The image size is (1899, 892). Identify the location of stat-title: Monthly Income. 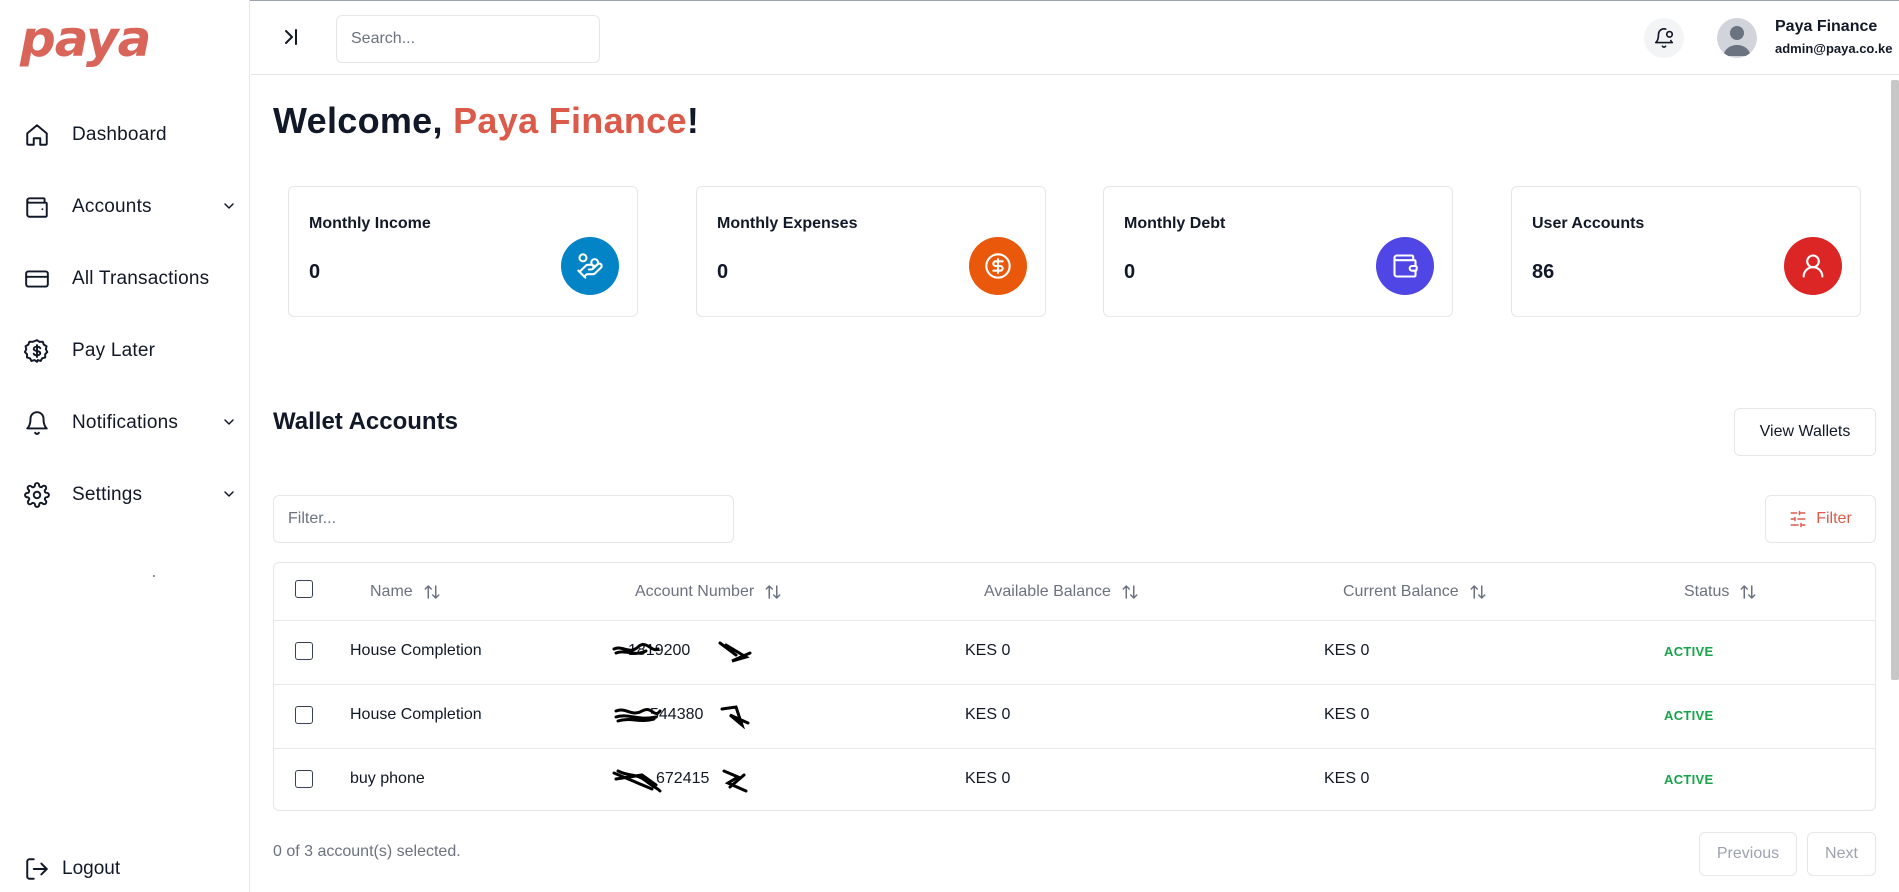
(370, 223).